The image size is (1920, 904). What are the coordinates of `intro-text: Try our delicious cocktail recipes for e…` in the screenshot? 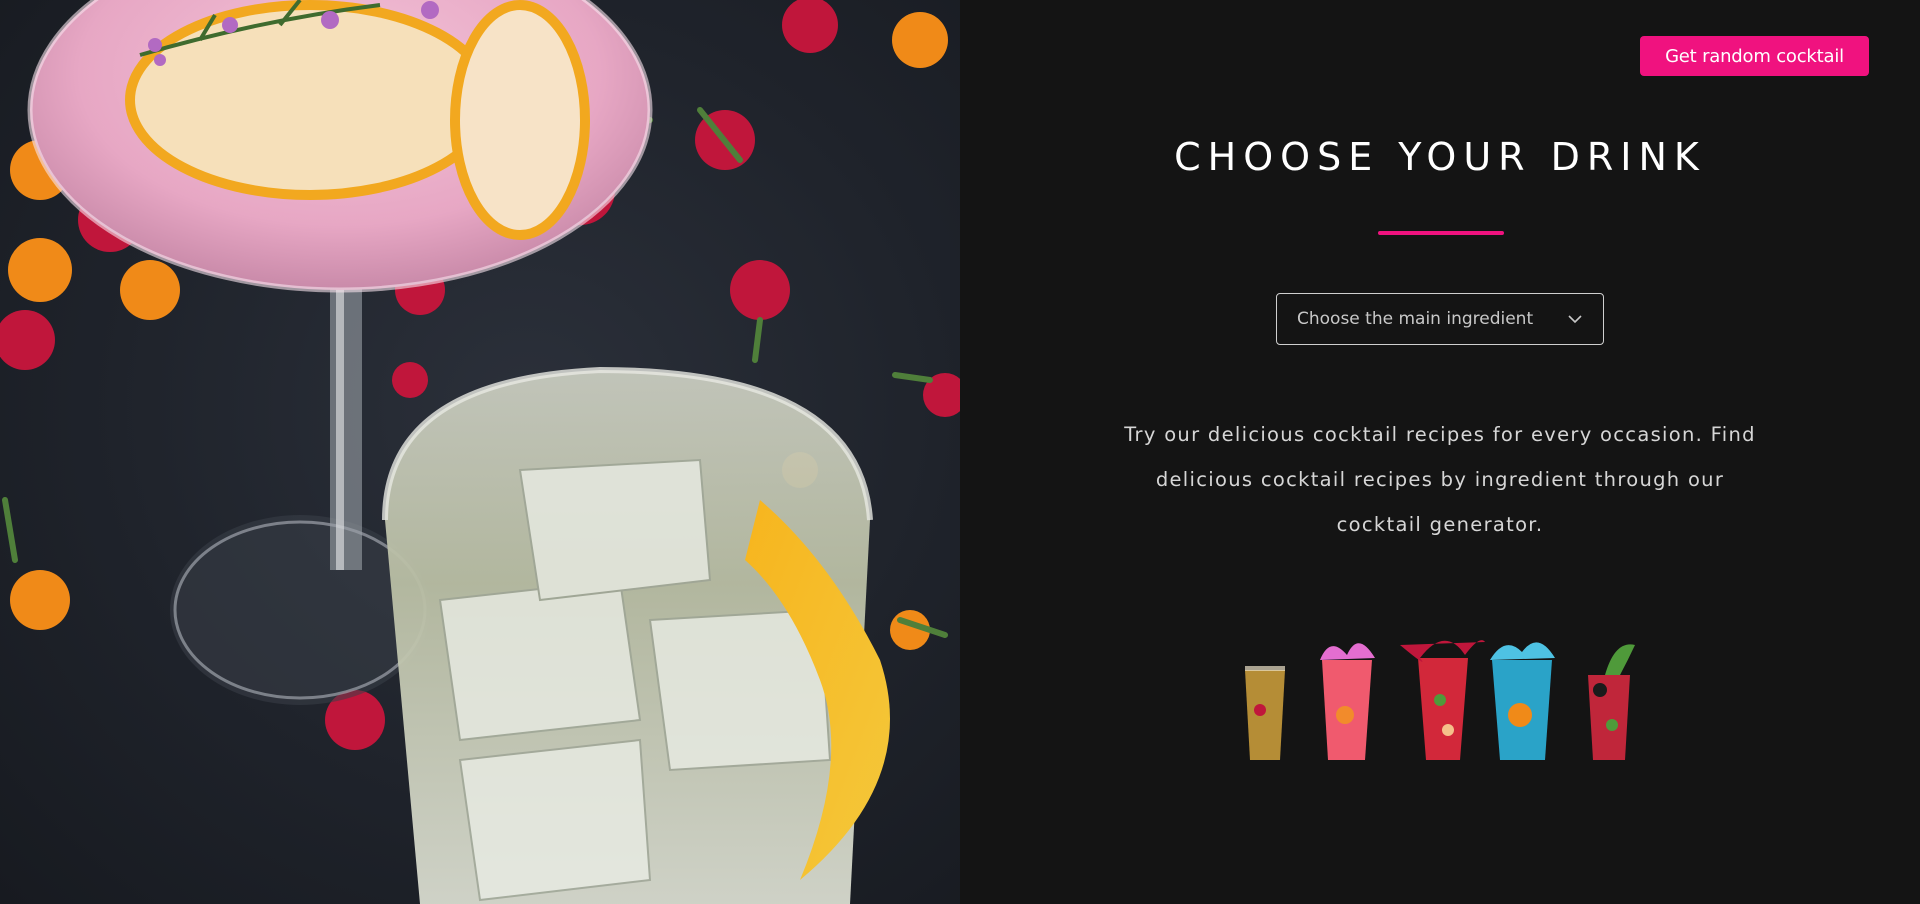 It's located at (1440, 479).